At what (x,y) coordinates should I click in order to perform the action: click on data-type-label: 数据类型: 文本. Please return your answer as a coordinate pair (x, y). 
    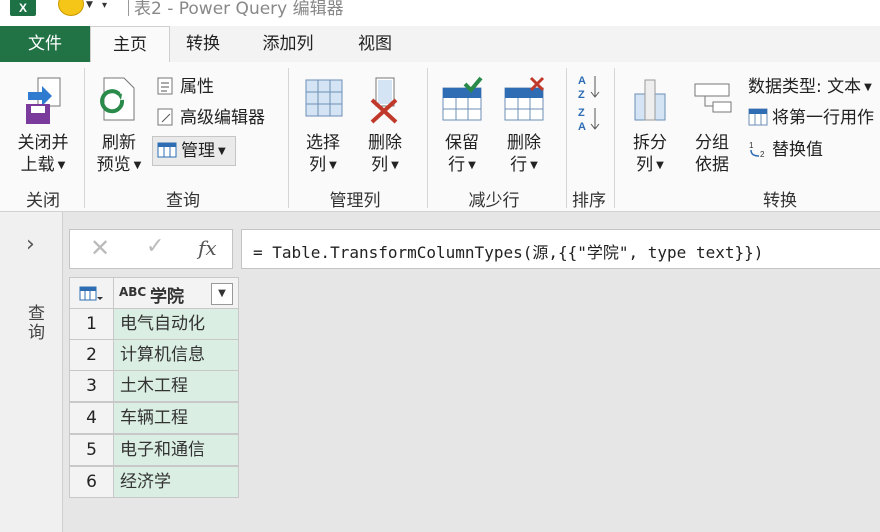
    Looking at the image, I should click on (805, 87).